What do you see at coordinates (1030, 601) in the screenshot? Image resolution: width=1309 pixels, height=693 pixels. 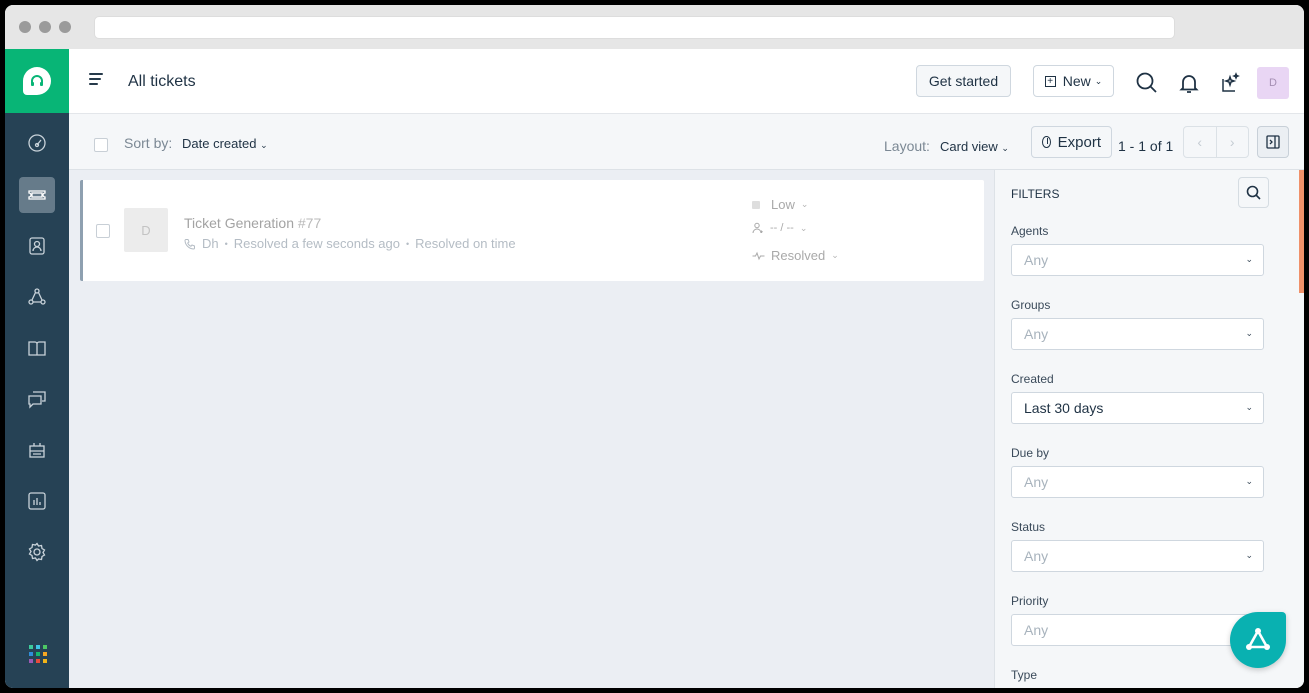 I see `filter-priority-label: Priority` at bounding box center [1030, 601].